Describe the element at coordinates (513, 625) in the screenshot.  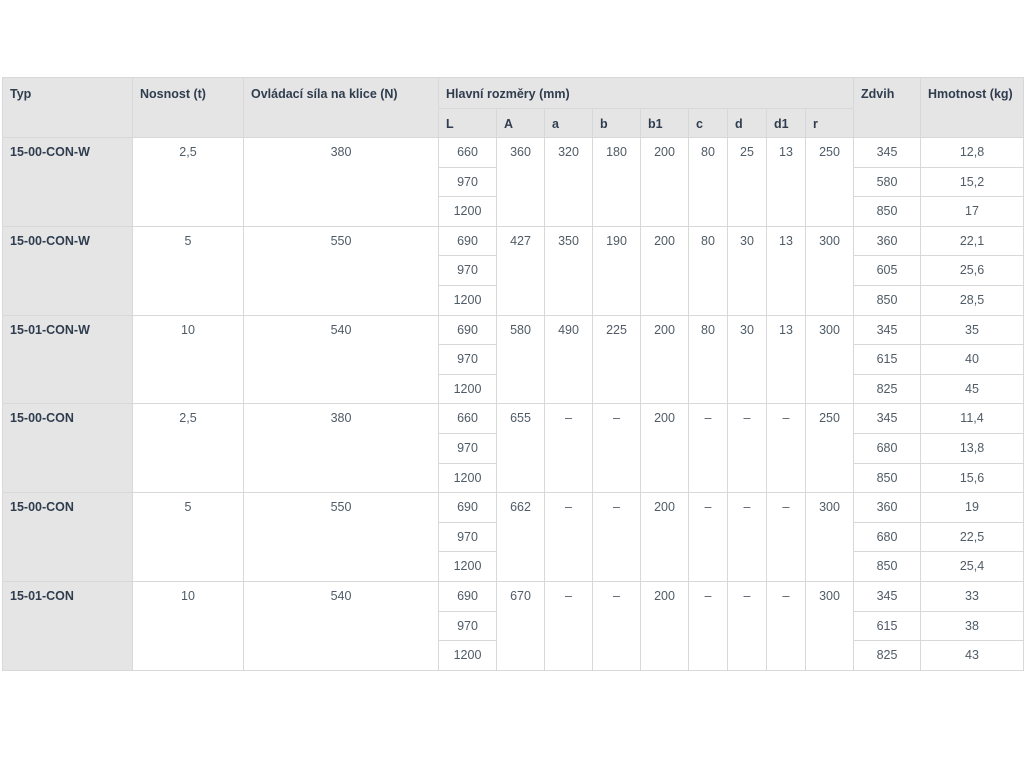
I see `table-row: 15-01-CON 10 540 690 670– –200– – –300 345 33` at that location.